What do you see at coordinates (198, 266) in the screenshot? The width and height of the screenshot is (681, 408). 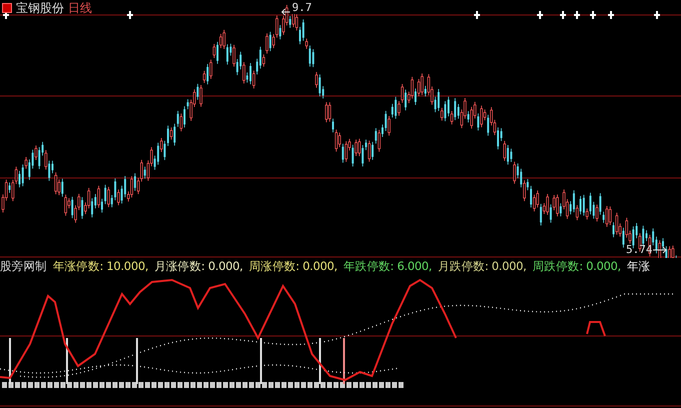 I see `indicator-value: 月涨停数: 0.000,` at bounding box center [198, 266].